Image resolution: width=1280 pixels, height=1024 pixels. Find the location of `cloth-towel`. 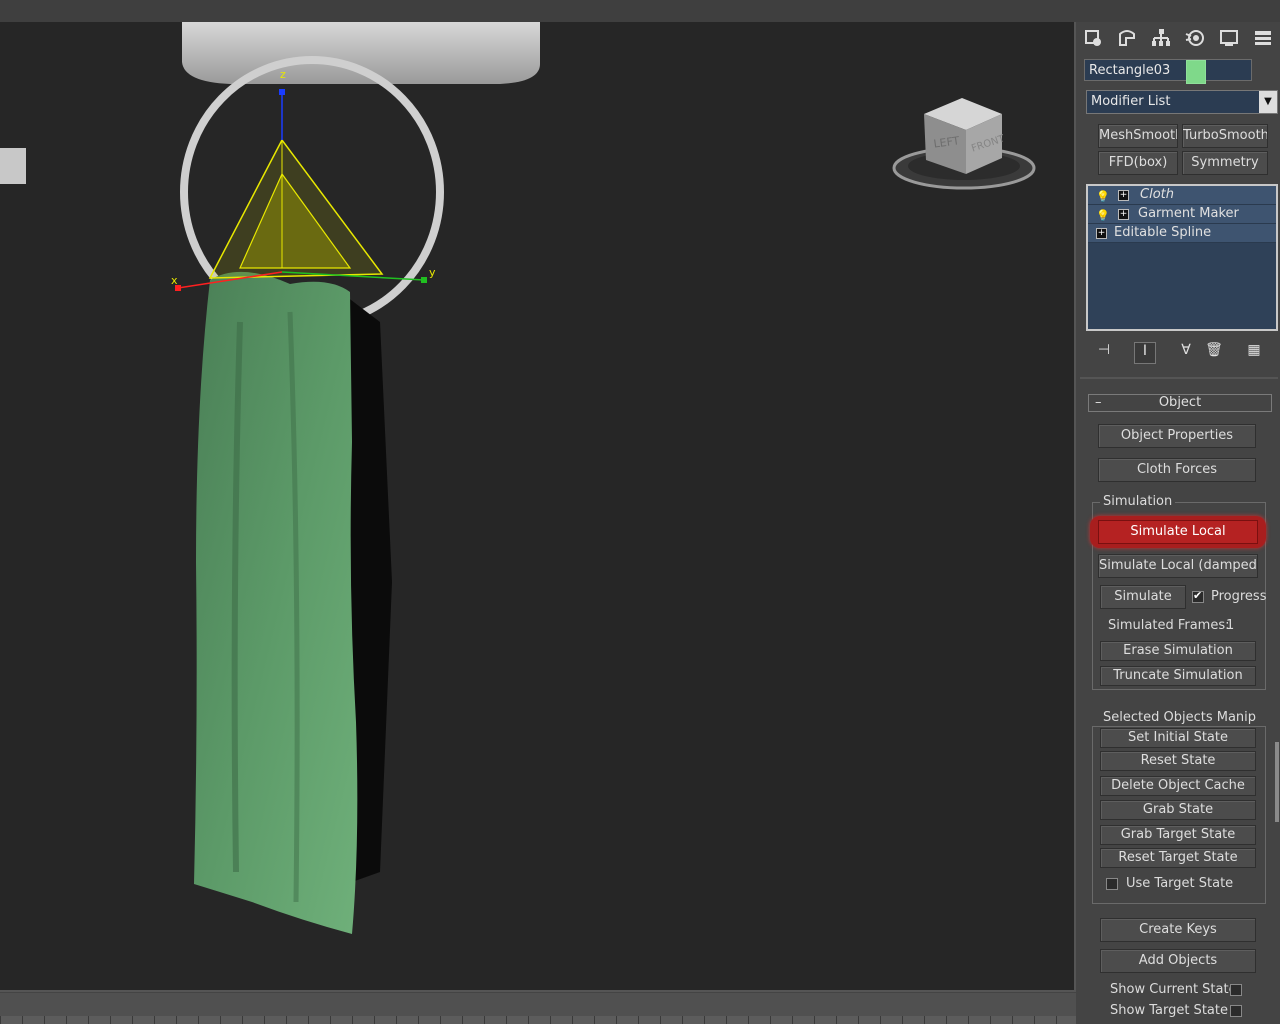

cloth-towel is located at coordinates (276, 602).